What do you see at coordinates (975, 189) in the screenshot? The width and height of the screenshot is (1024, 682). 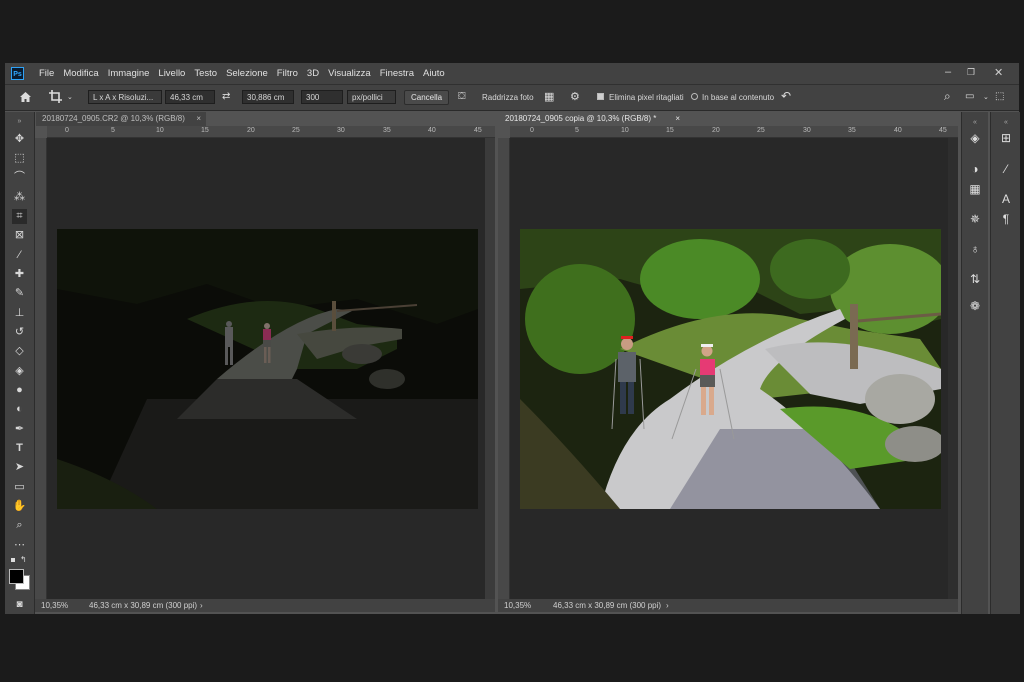 I see `swatches-panel-icon: ▦` at bounding box center [975, 189].